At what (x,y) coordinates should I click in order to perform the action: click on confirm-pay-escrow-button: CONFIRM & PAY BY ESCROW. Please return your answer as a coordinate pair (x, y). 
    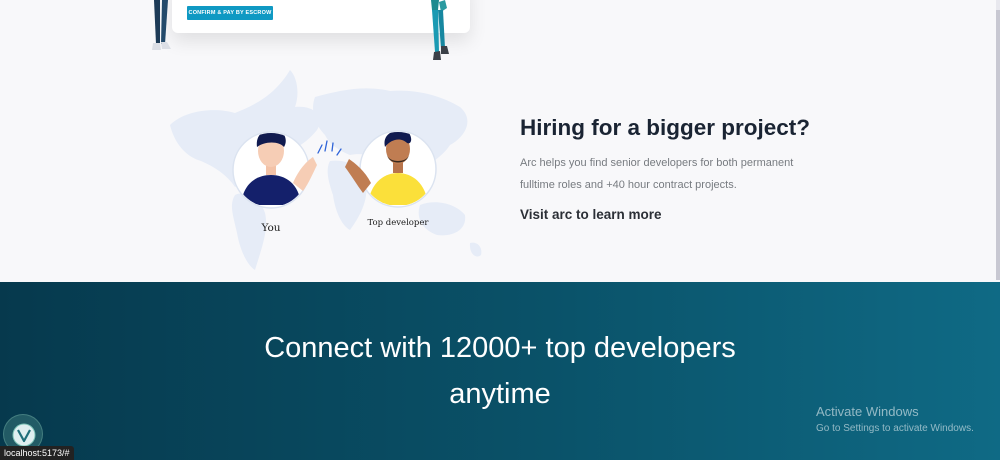
    Looking at the image, I should click on (230, 13).